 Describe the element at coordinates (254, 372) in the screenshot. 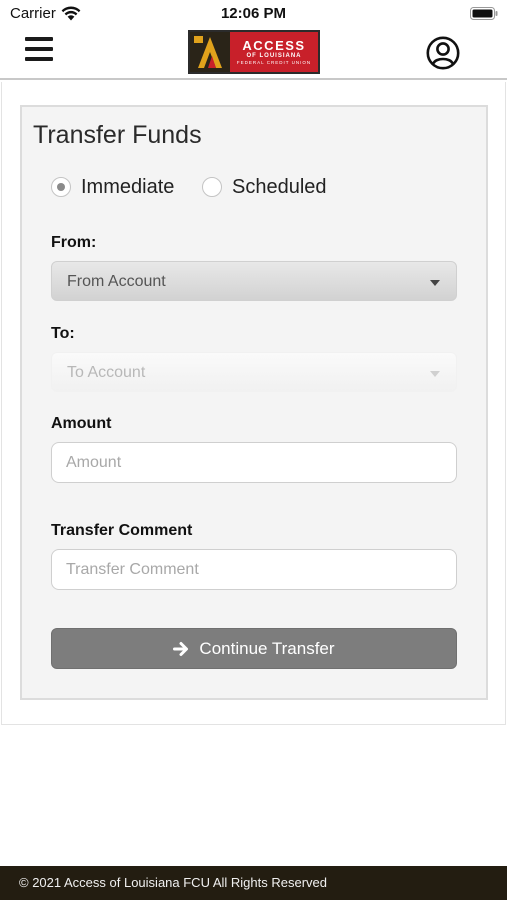

I see `to-account-select: To Account` at that location.